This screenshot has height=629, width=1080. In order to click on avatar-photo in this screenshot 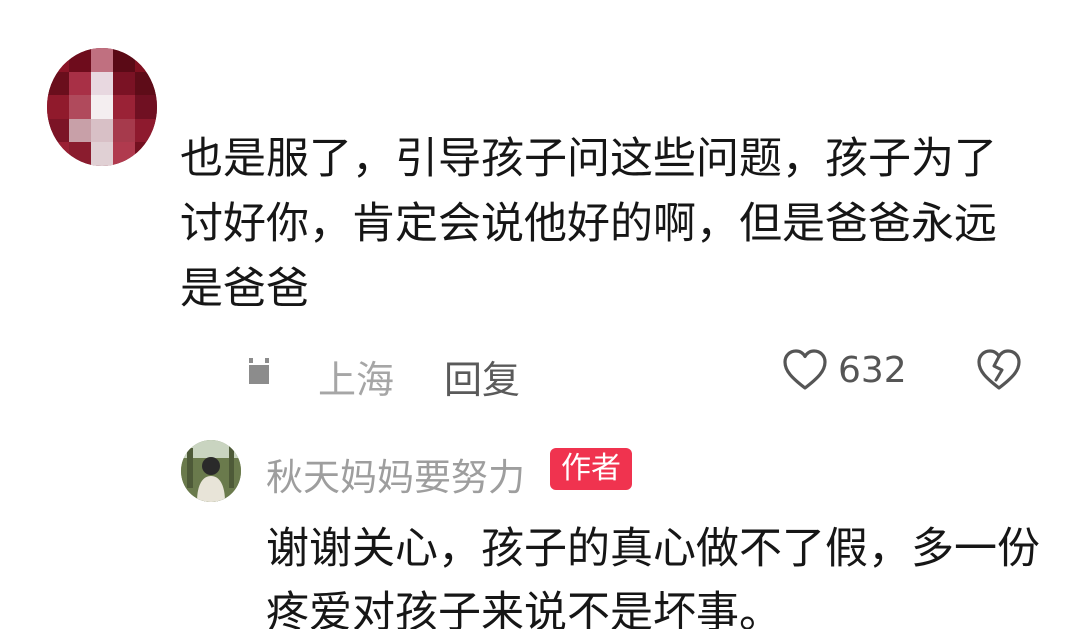, I will do `click(211, 471)`.